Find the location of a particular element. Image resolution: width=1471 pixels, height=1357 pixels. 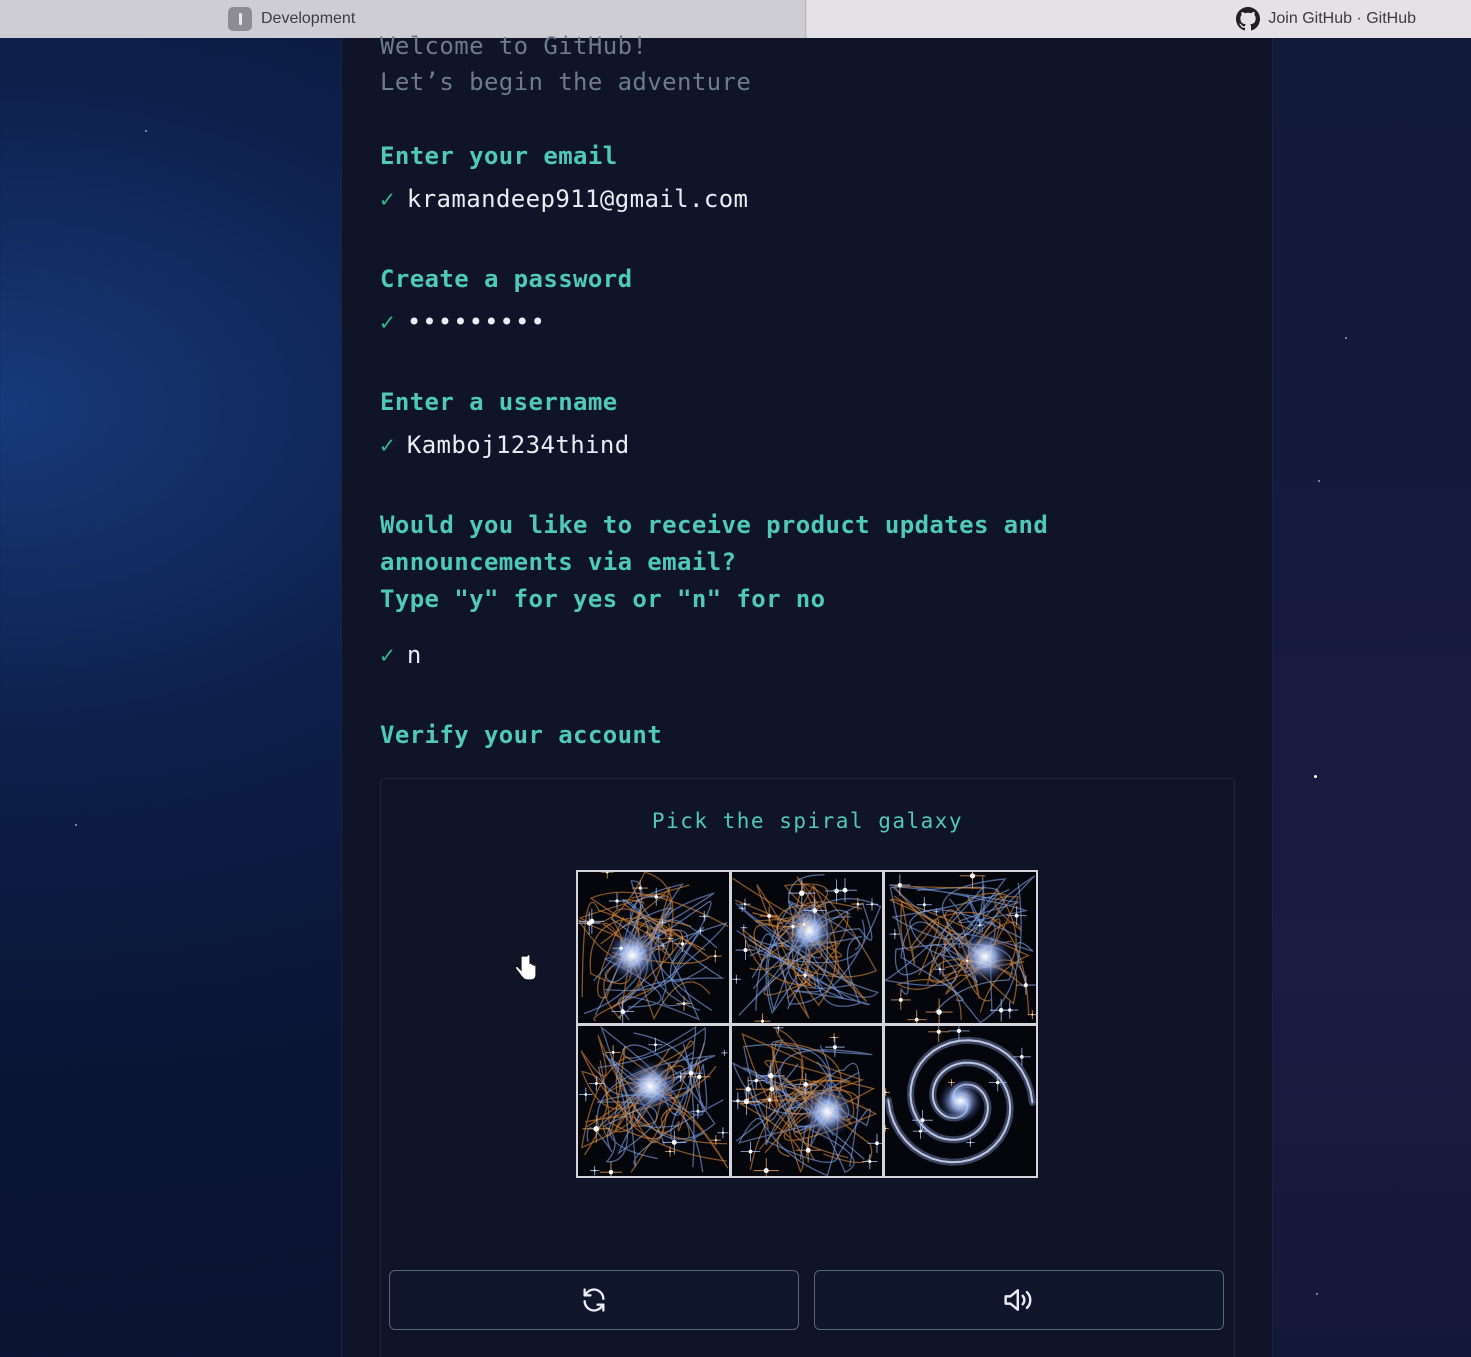

github-icon is located at coordinates (1248, 19).